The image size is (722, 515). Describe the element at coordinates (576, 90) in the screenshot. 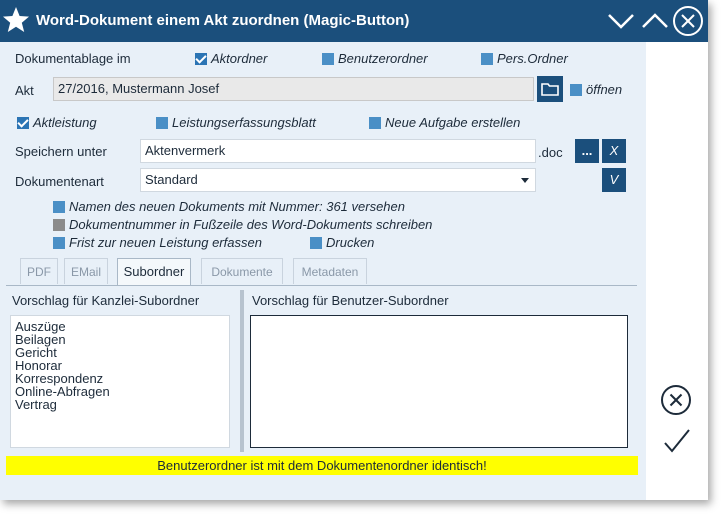

I see `oeffnen-checkbox` at that location.